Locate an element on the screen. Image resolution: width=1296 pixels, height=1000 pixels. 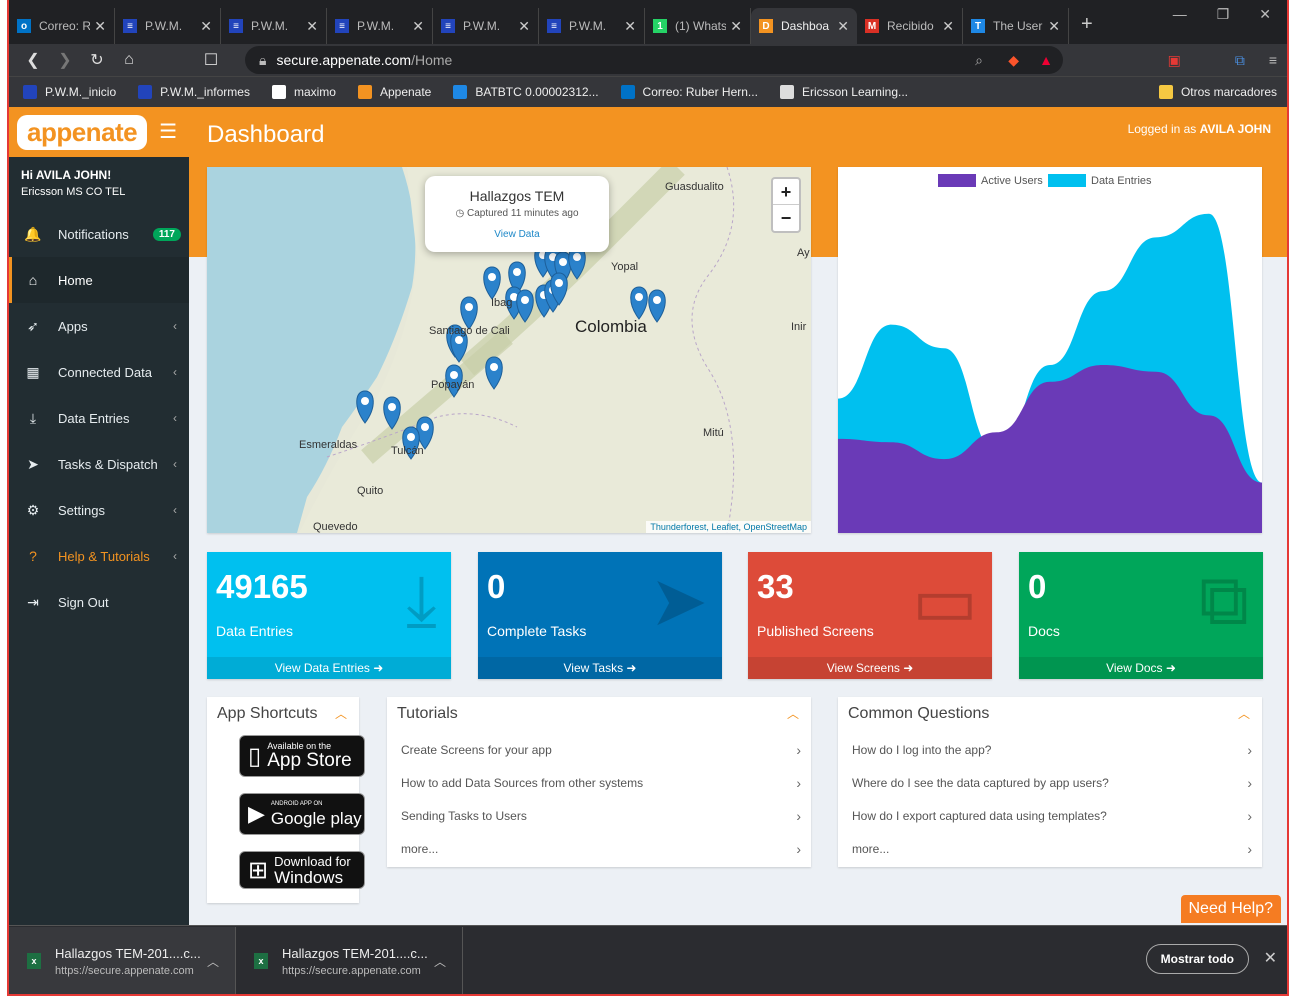
collapse-shortcuts-icon: ︿ is located at coordinates (341, 713).